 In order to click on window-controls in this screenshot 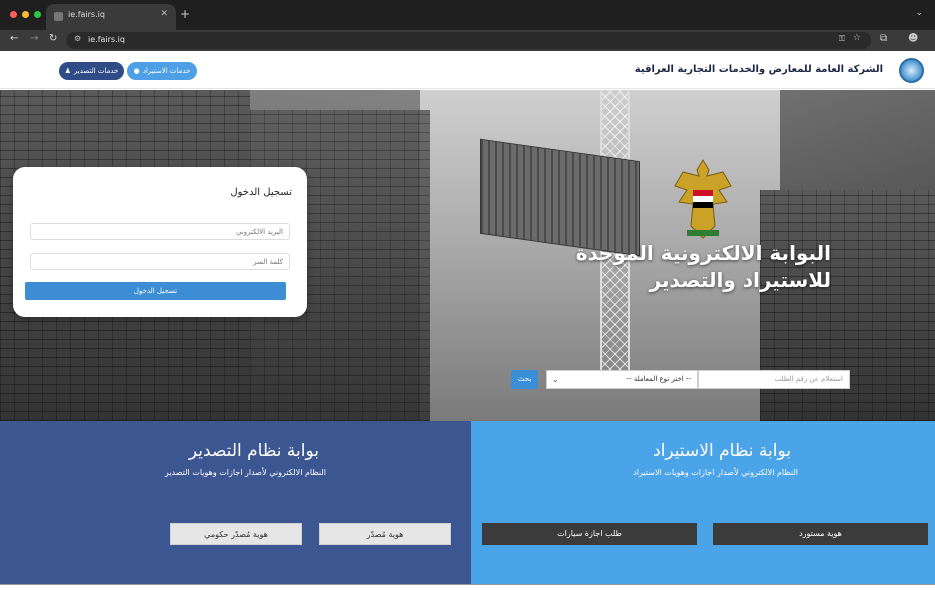, I will do `click(25, 14)`.